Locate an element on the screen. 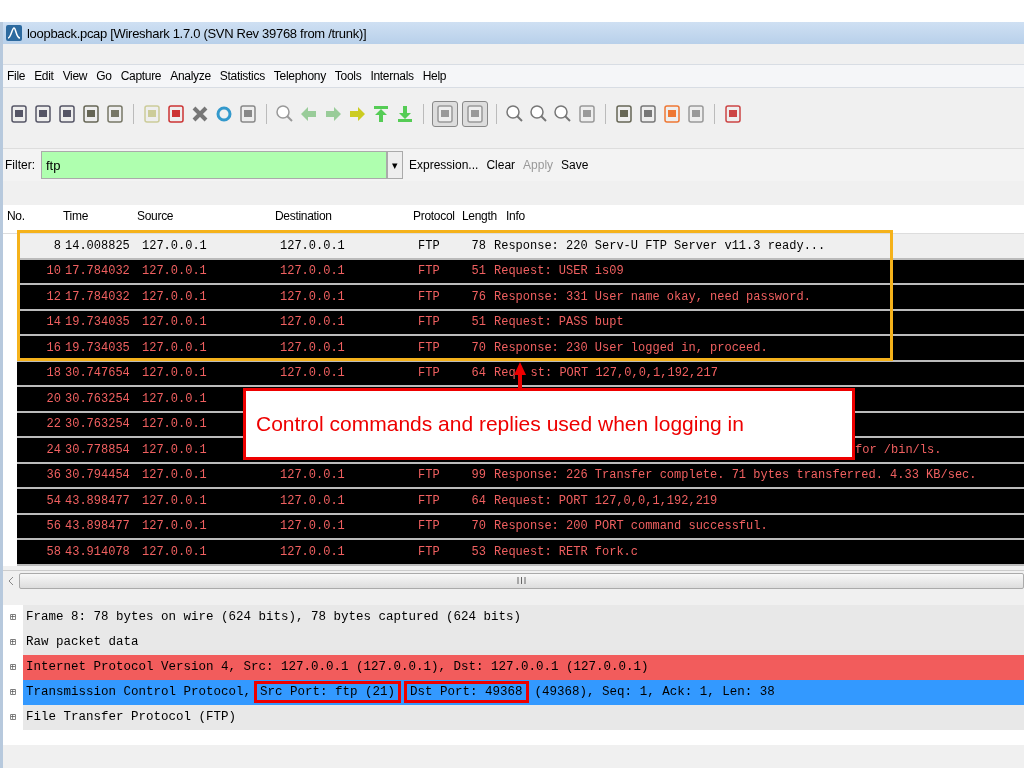 The image size is (1024, 768). table-cell-text: Response: 200 PORT command successful. is located at coordinates (630, 526).